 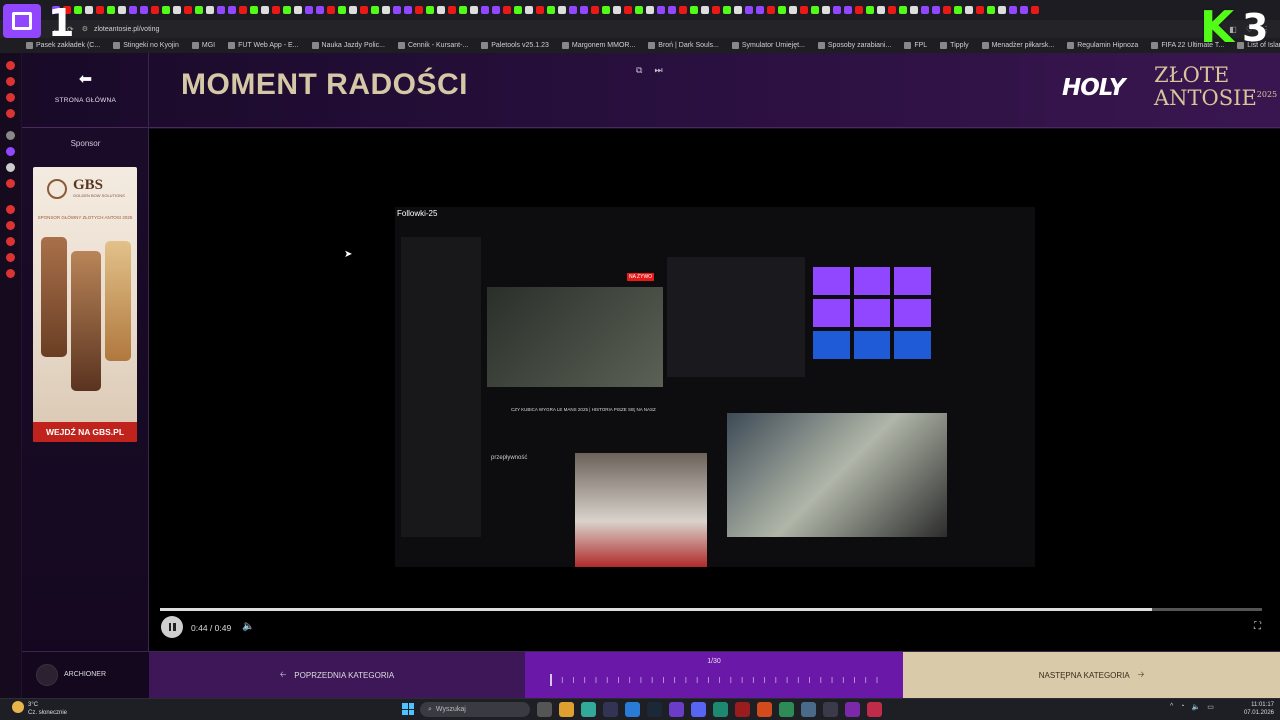 I want to click on archive-button: ARCHIONER, so click(x=91, y=674).